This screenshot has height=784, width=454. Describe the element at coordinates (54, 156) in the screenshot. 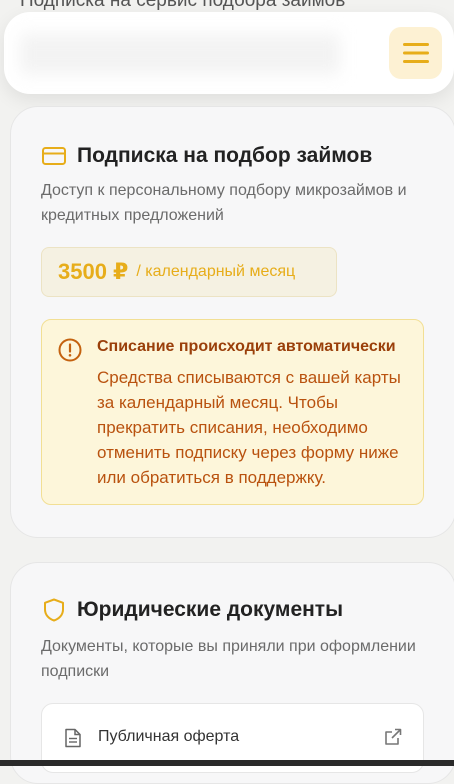

I see `credit-card-icon` at that location.